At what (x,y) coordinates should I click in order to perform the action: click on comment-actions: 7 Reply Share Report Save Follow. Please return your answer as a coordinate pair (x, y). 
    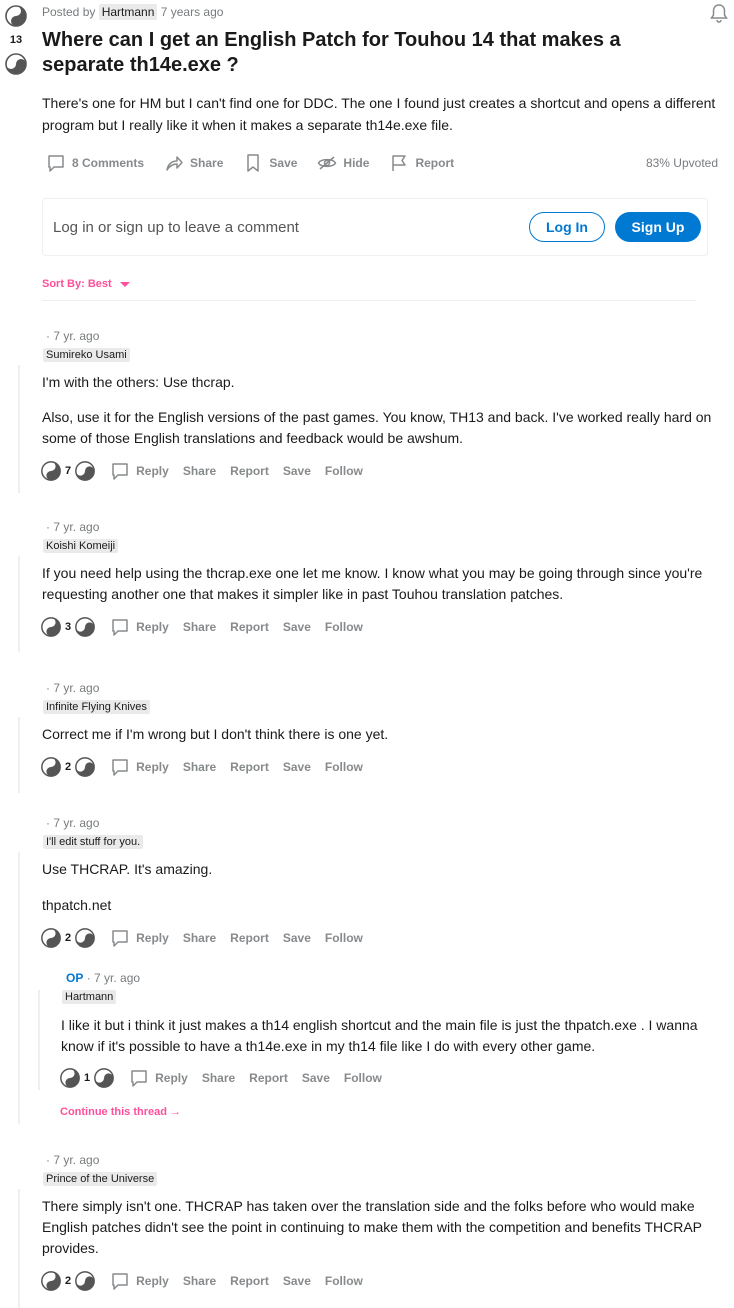
    Looking at the image, I should click on (208, 471).